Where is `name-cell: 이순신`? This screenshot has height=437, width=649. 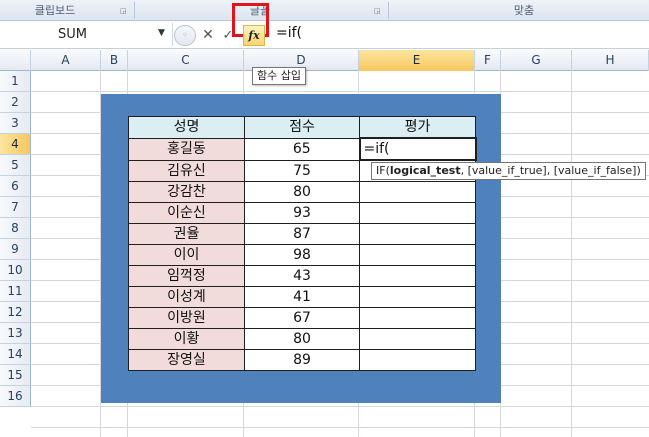
name-cell: 이순신 is located at coordinates (186, 212).